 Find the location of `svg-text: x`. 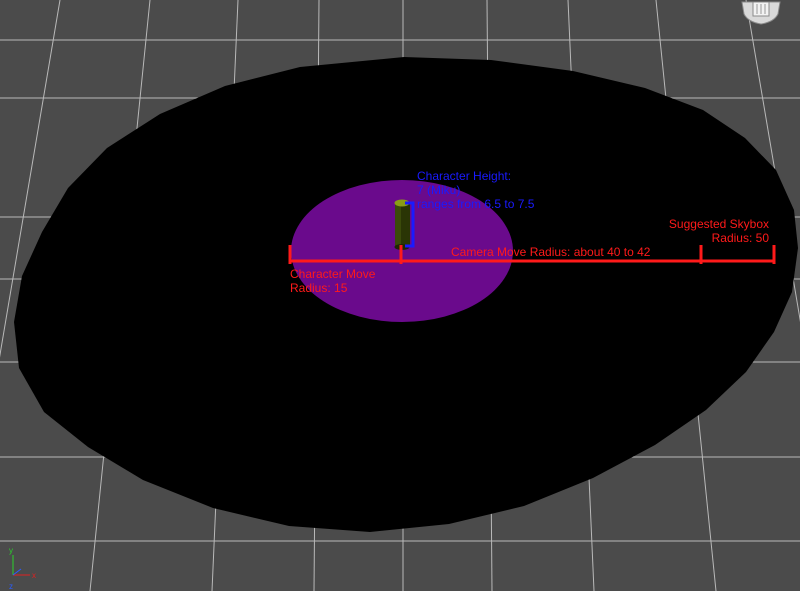

svg-text: x is located at coordinates (34, 575).